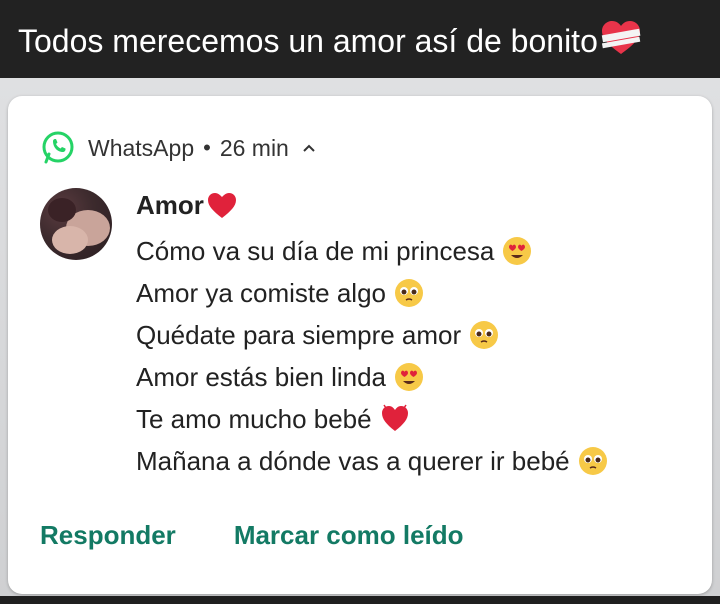  What do you see at coordinates (254, 147) in the screenshot?
I see `notification-time: 26 min` at bounding box center [254, 147].